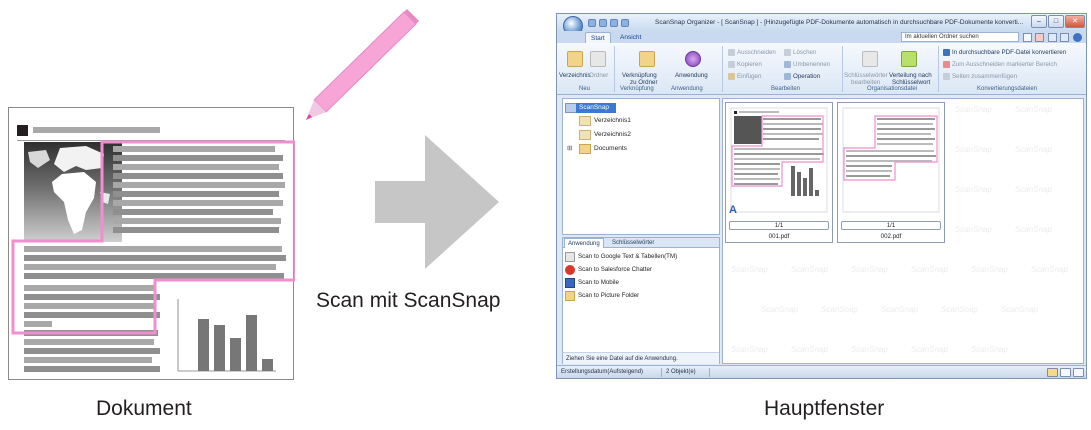  I want to click on distribute-by-keyword-button-line2: Schlüsselwort, so click(911, 82).